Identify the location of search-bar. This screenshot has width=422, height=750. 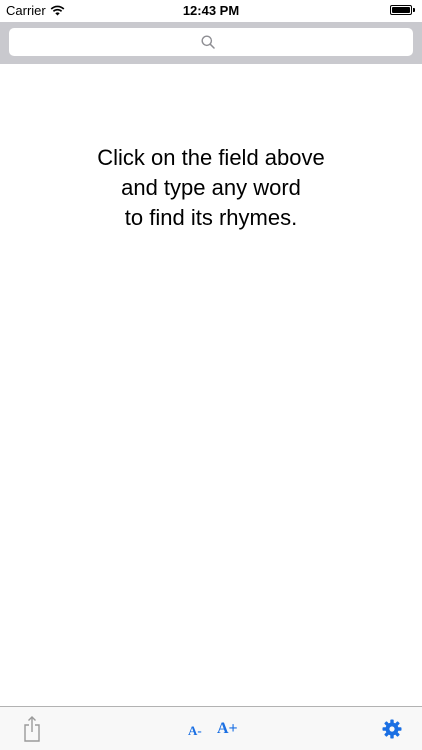
(211, 43).